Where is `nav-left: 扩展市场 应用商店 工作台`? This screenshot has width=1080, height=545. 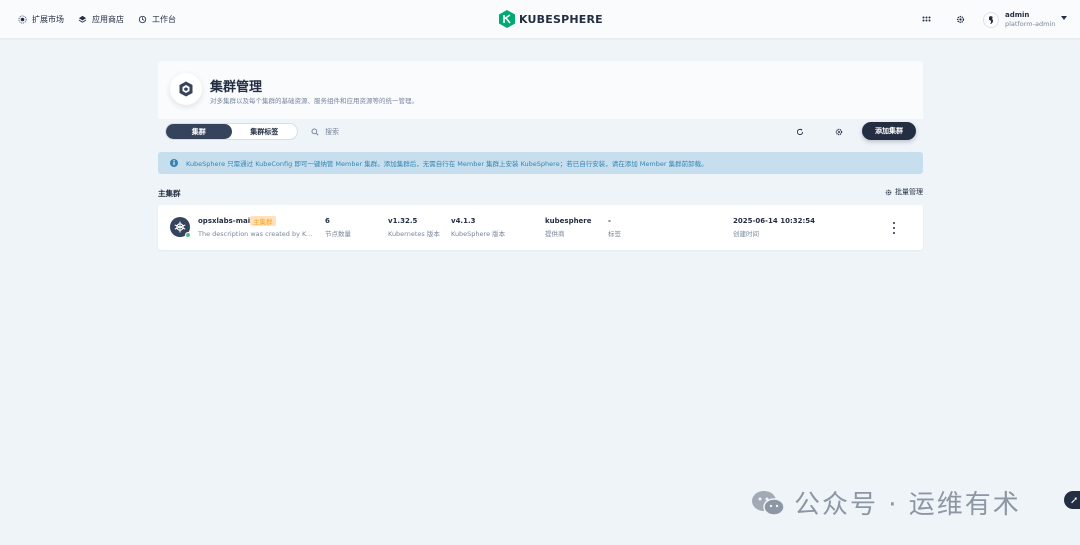 nav-left: 扩展市场 应用商店 工作台 is located at coordinates (97, 19).